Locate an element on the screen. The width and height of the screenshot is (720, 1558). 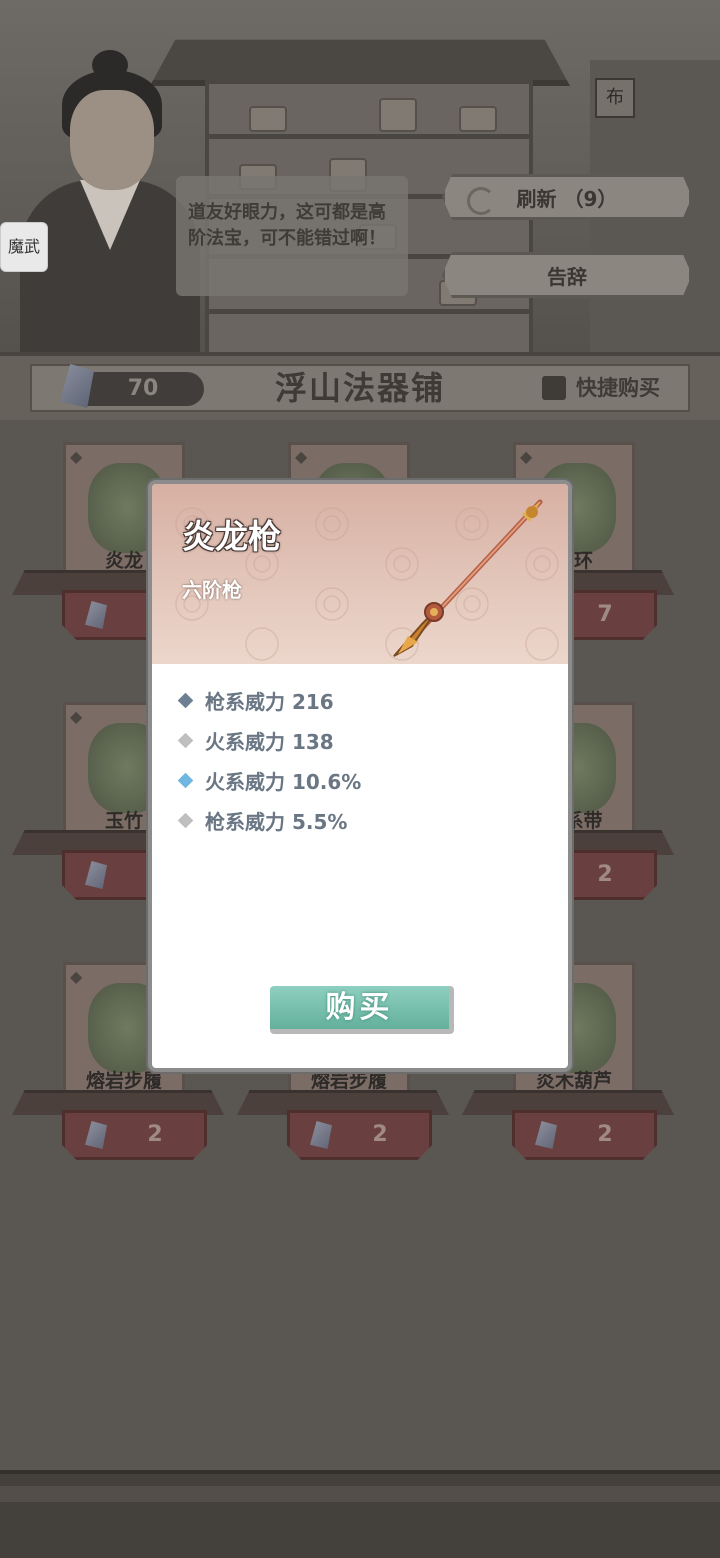
axe-icon: ◆ is located at coordinates (301, 456).